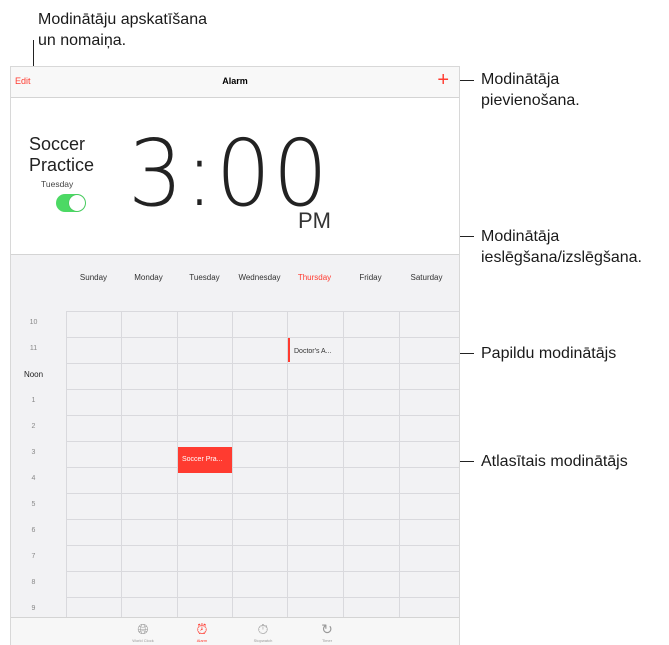 The width and height of the screenshot is (669, 645). Describe the element at coordinates (520, 236) in the screenshot. I see `callout-toggle-line1: Modinātāja` at that location.